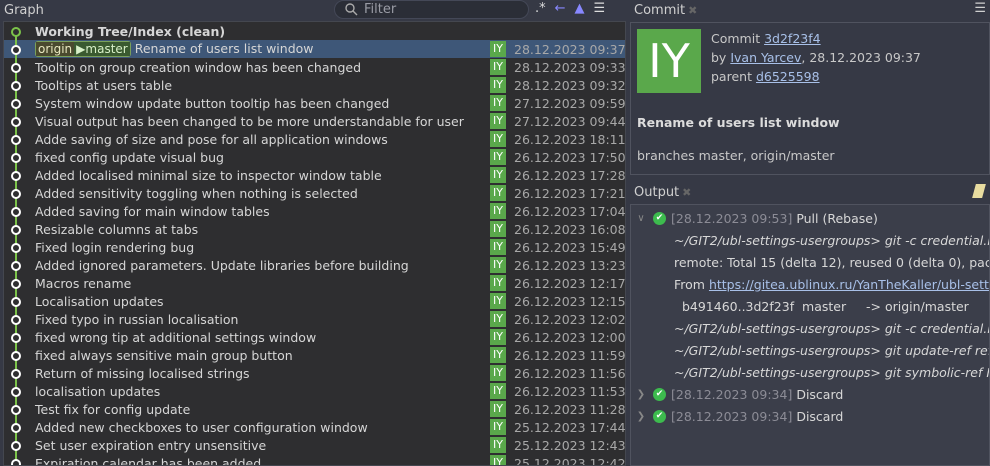 The width and height of the screenshot is (990, 466). Describe the element at coordinates (431, 9) in the screenshot. I see `filter-input: Filter` at that location.